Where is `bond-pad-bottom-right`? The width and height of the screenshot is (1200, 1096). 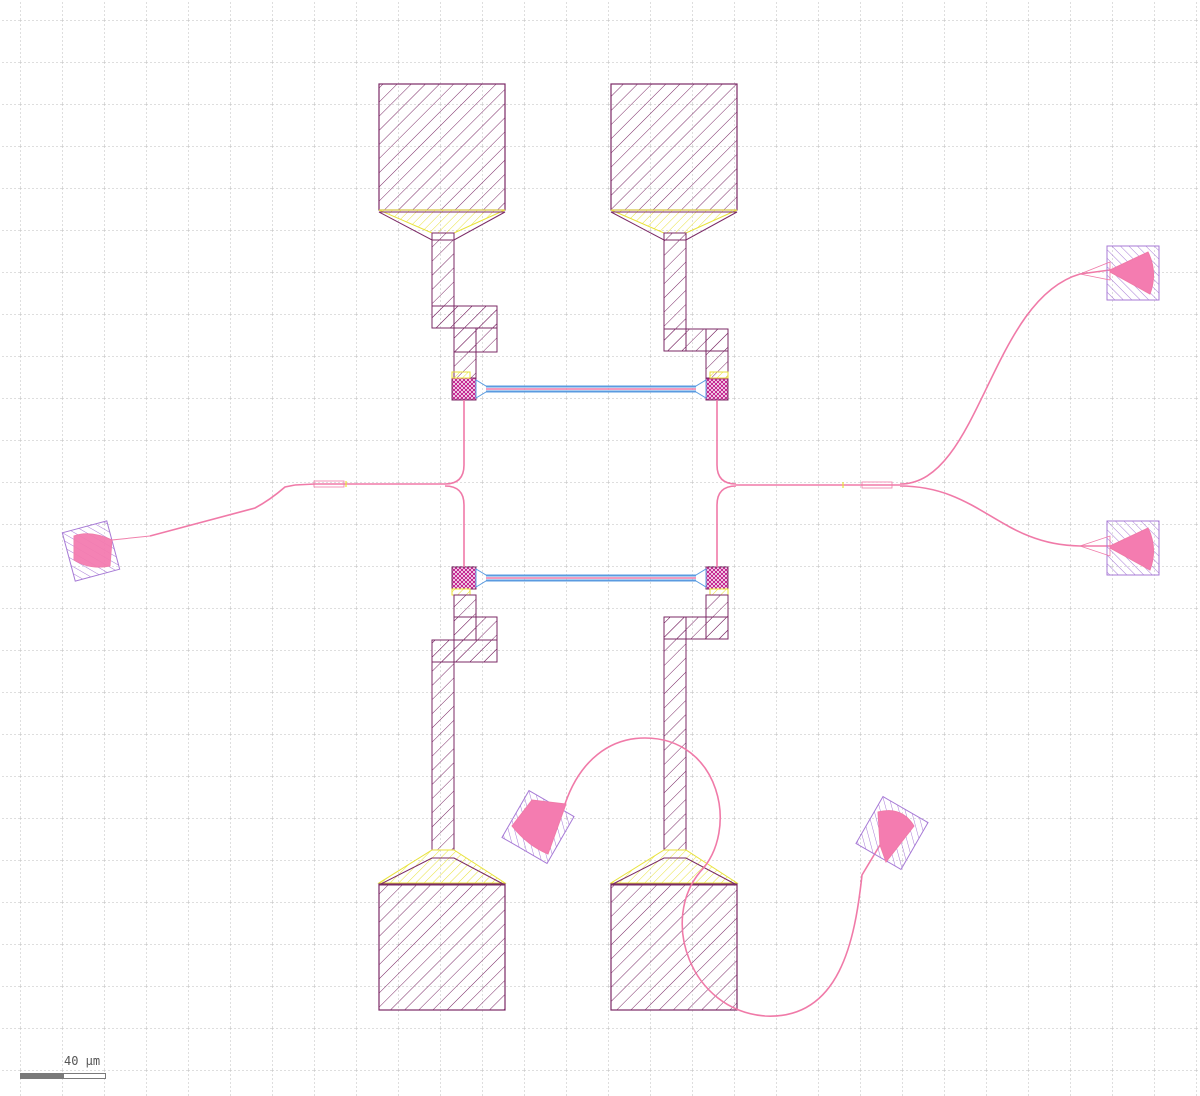 bond-pad-bottom-right is located at coordinates (674, 930).